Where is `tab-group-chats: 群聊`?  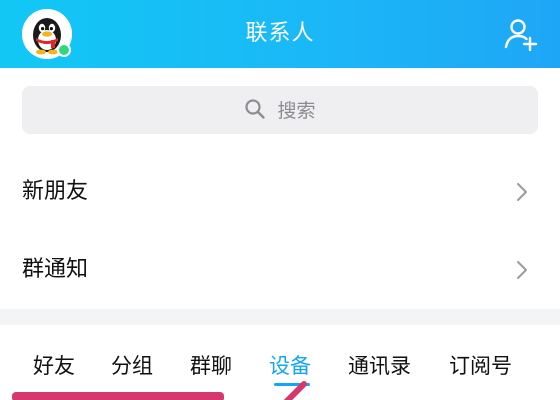
tab-group-chats: 群聊 is located at coordinates (211, 365).